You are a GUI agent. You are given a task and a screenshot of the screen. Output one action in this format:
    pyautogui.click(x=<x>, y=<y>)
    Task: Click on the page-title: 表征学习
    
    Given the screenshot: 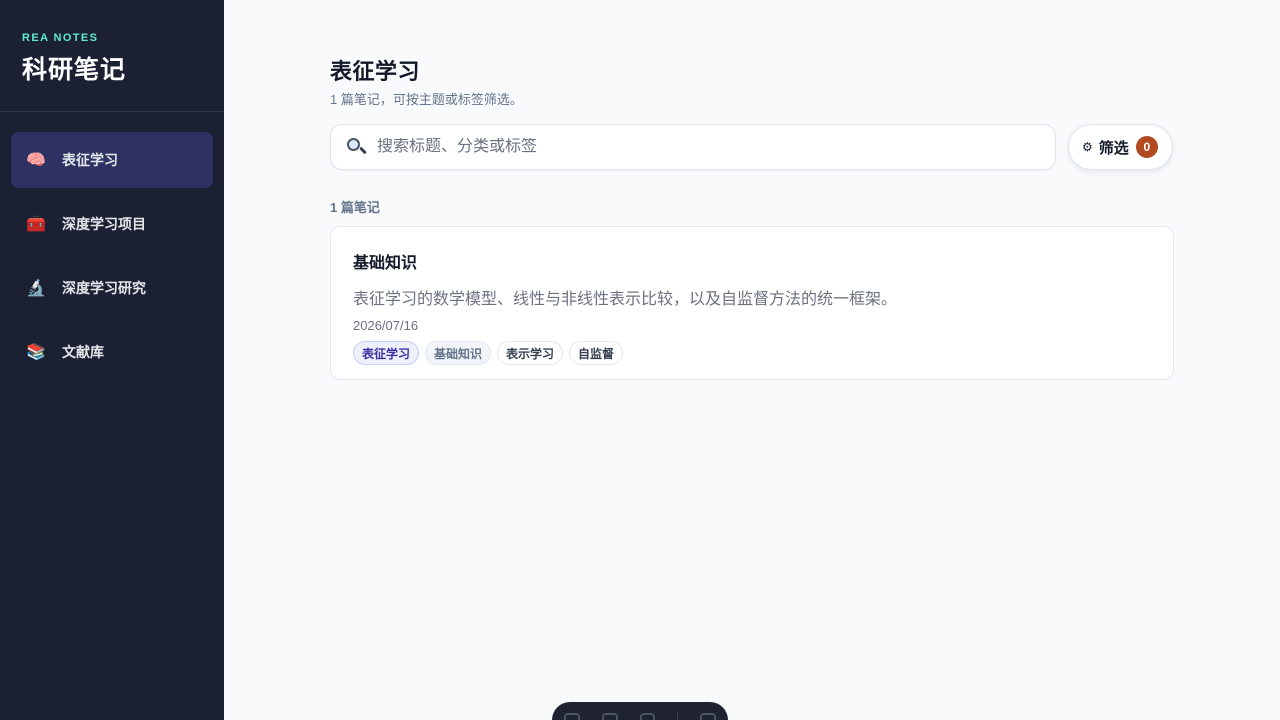 What is the action you would take?
    pyautogui.click(x=375, y=71)
    